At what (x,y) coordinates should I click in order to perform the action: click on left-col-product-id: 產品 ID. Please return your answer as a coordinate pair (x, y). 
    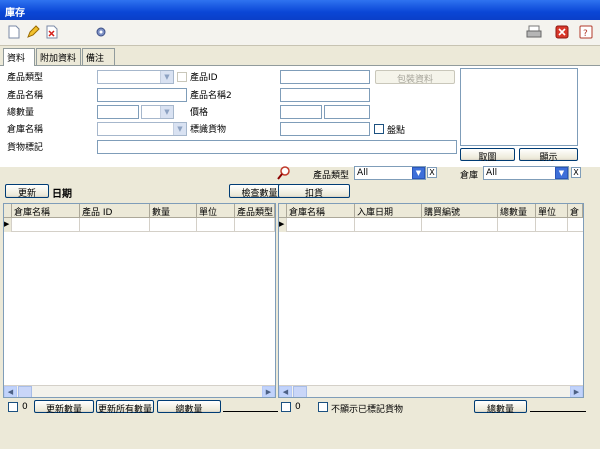
    Looking at the image, I should click on (115, 211).